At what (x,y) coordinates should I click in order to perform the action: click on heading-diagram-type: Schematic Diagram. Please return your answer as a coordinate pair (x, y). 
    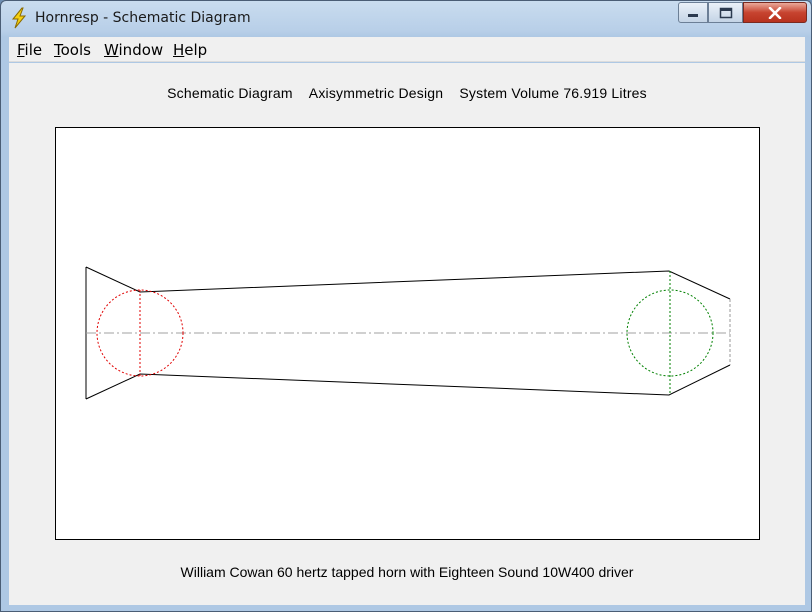
    Looking at the image, I should click on (230, 93).